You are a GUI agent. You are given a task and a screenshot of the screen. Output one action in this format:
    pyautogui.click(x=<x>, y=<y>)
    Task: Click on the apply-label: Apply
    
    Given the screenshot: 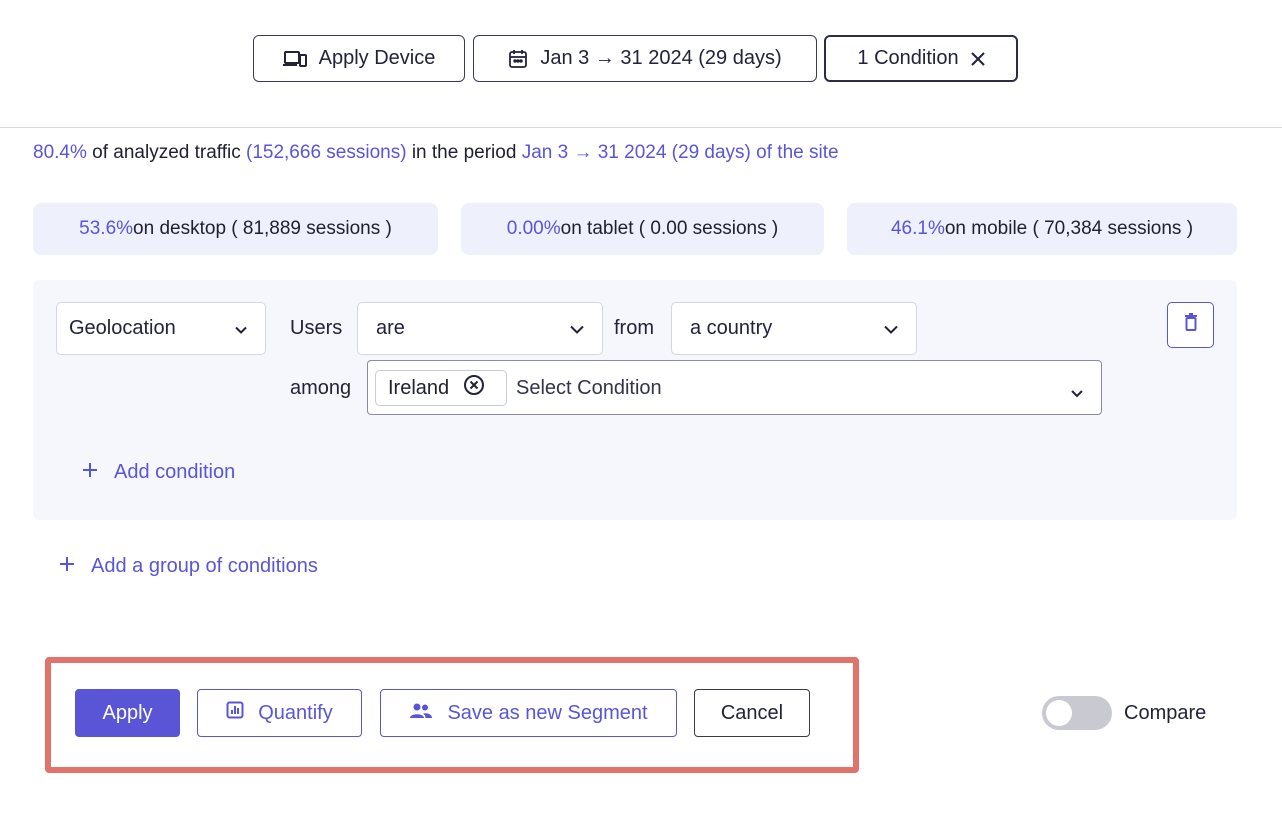 What is the action you would take?
    pyautogui.click(x=127, y=712)
    